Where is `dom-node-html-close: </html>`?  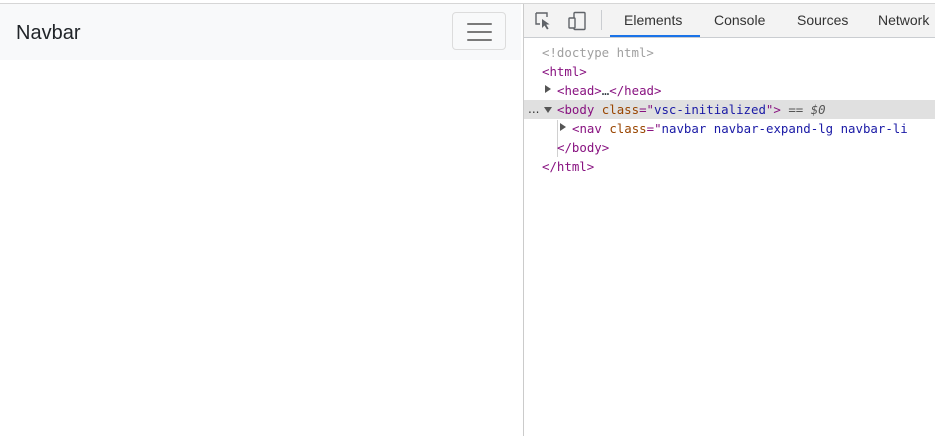
dom-node-html-close: </html> is located at coordinates (568, 166).